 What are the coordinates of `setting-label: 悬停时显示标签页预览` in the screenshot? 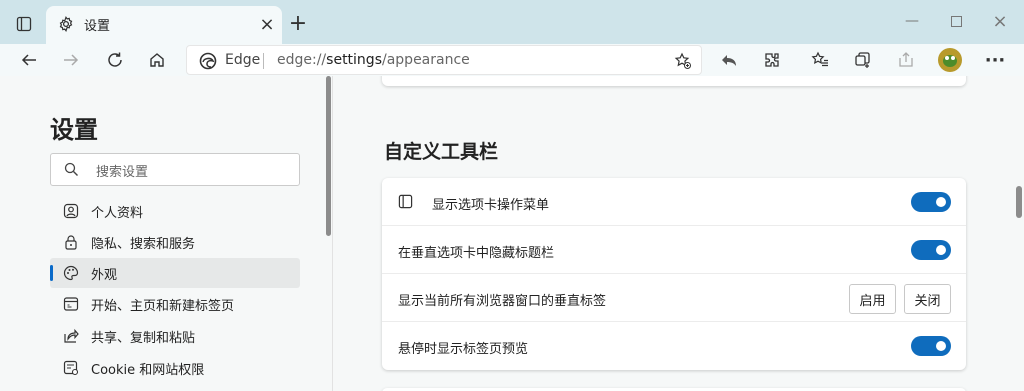 It's located at (463, 349).